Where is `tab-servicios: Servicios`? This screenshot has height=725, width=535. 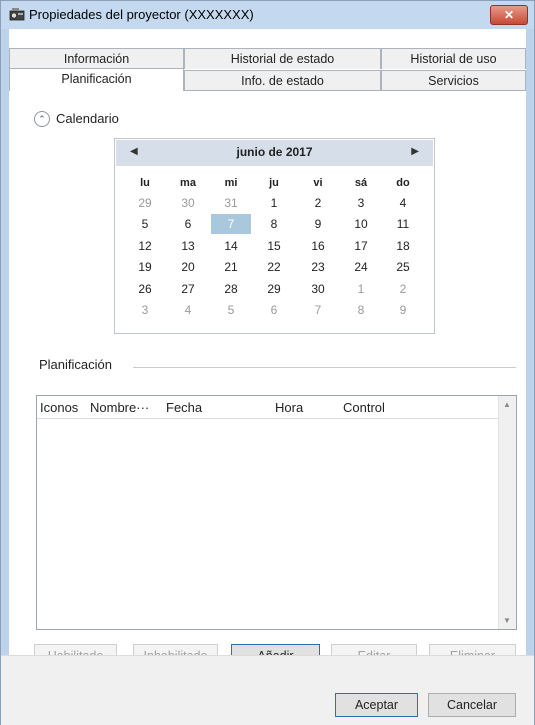 tab-servicios: Servicios is located at coordinates (453, 80).